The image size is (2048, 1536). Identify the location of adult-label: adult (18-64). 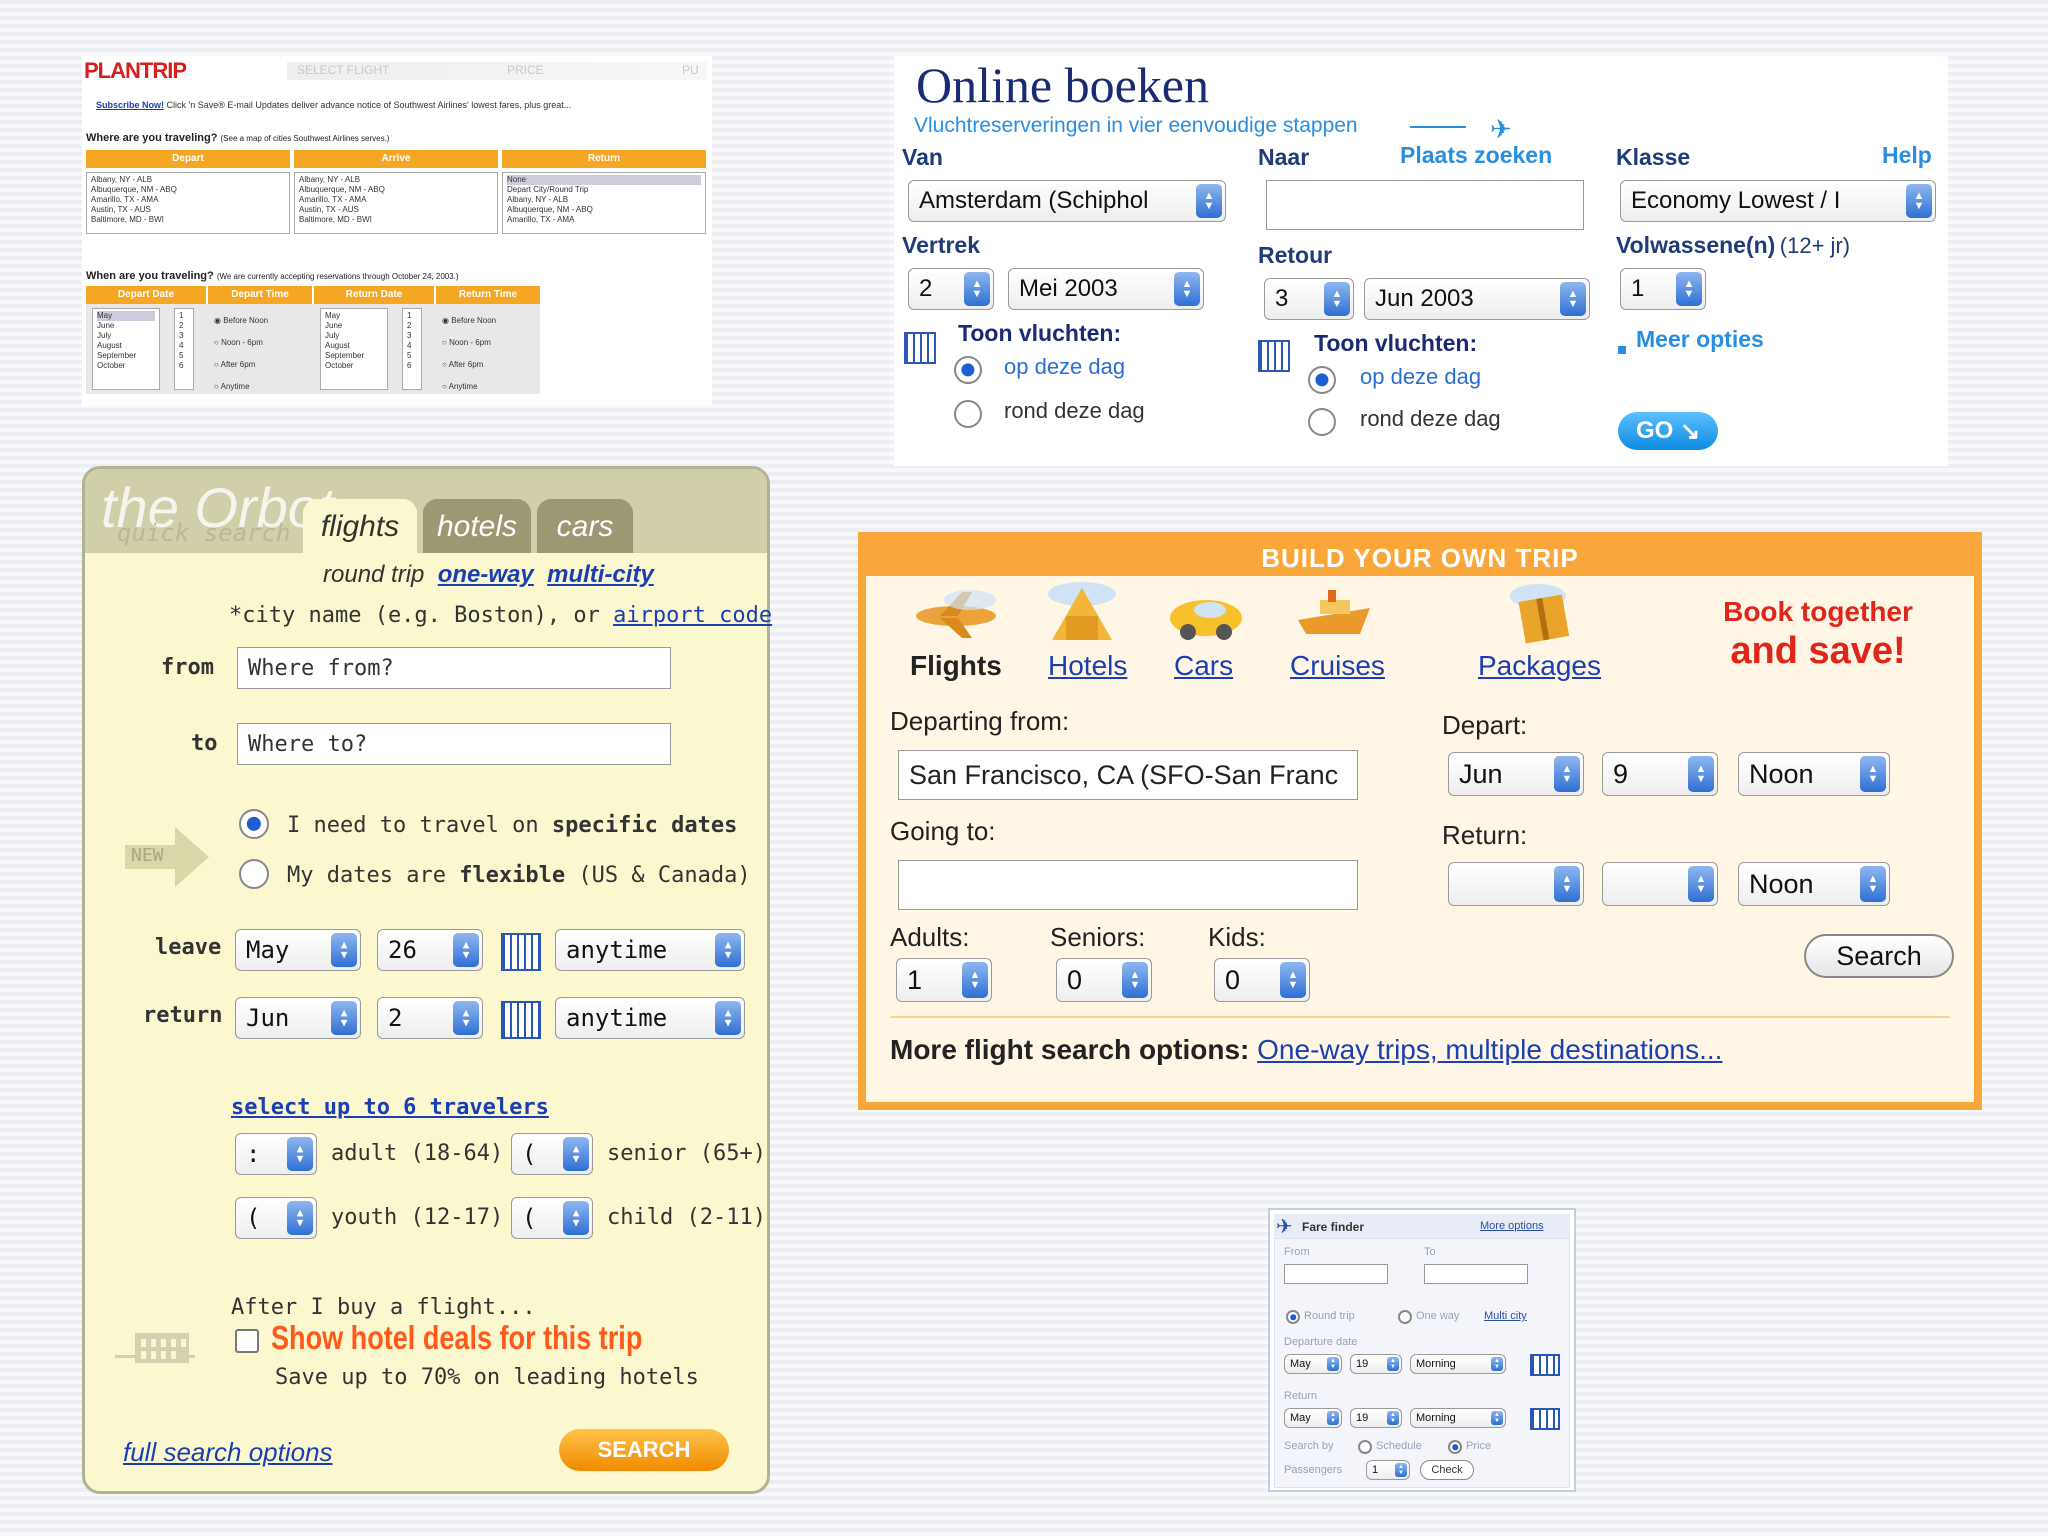
(417, 1153).